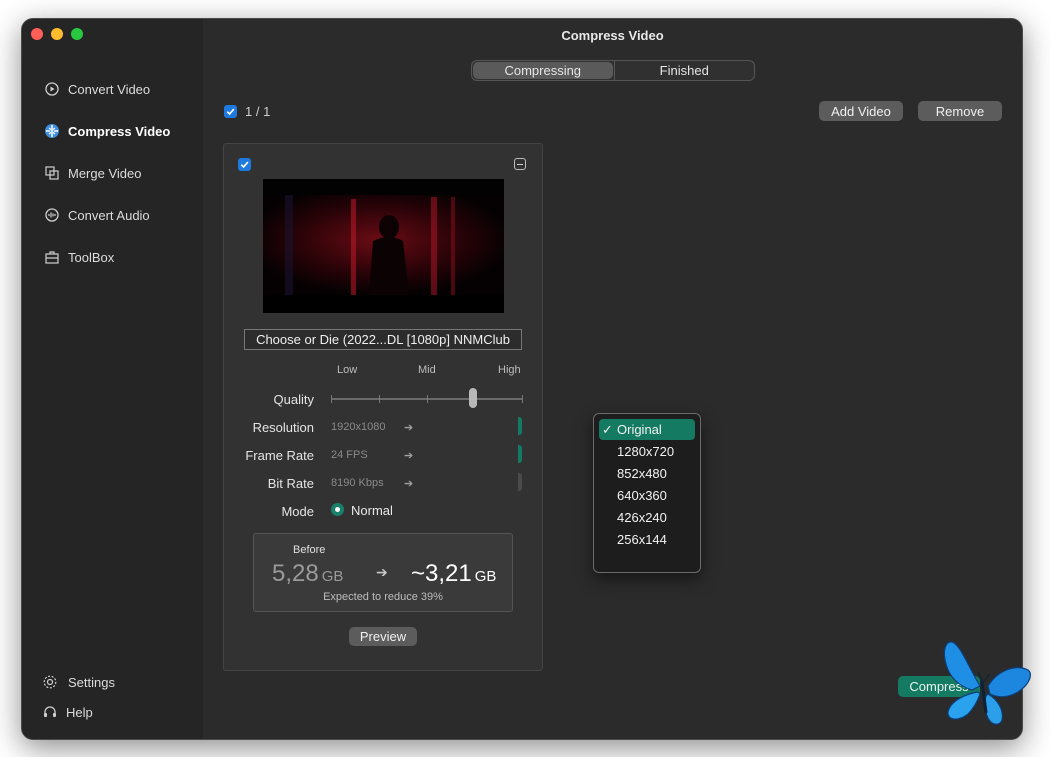  I want to click on toolbox-icon, so click(52, 257).